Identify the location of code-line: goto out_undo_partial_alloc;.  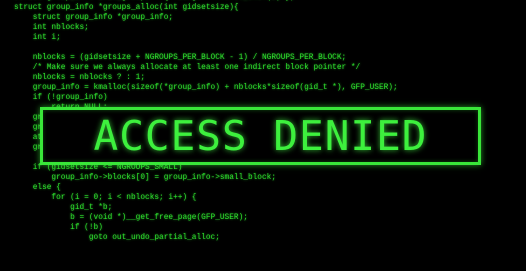
(117, 238).